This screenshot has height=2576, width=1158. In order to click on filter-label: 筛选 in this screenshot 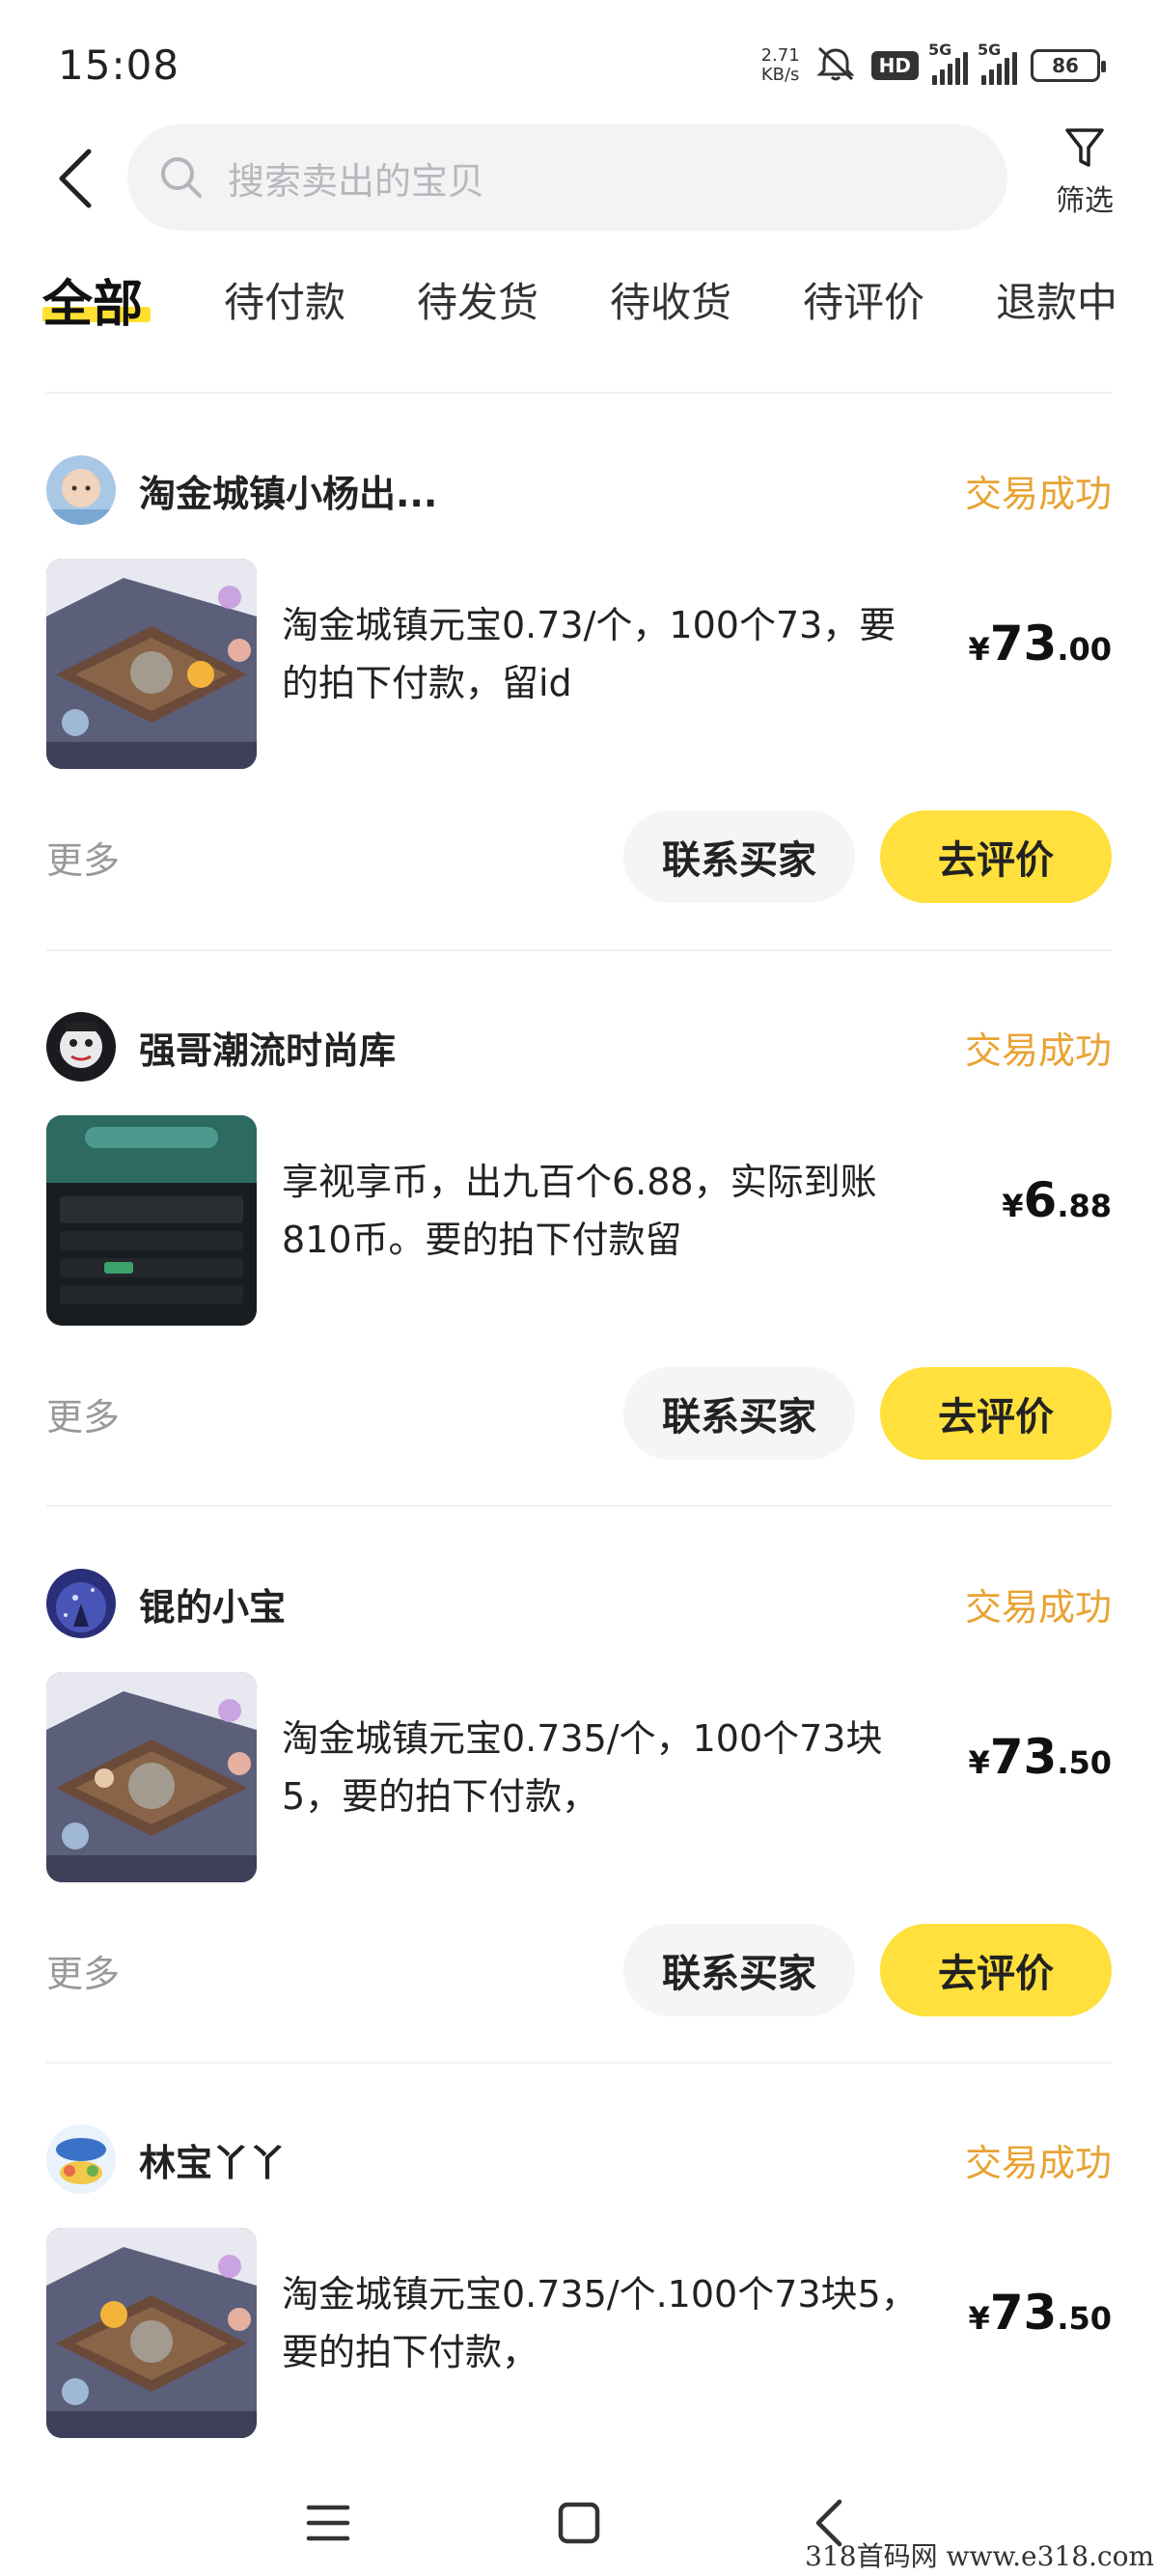, I will do `click(1085, 201)`.